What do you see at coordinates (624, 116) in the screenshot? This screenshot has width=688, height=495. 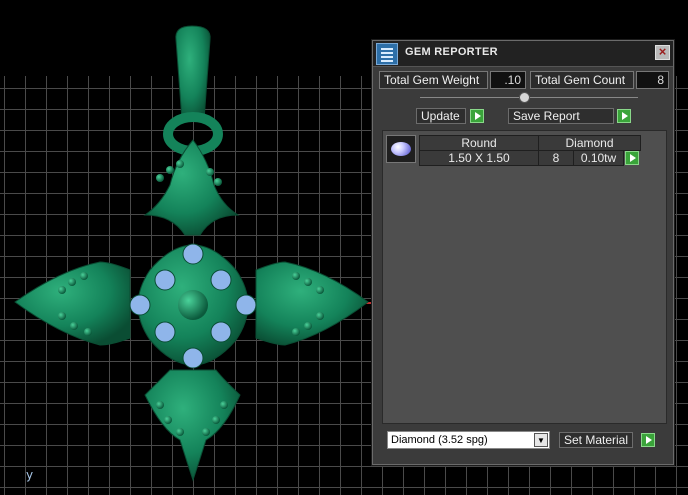 I see `save-report-go-icon` at bounding box center [624, 116].